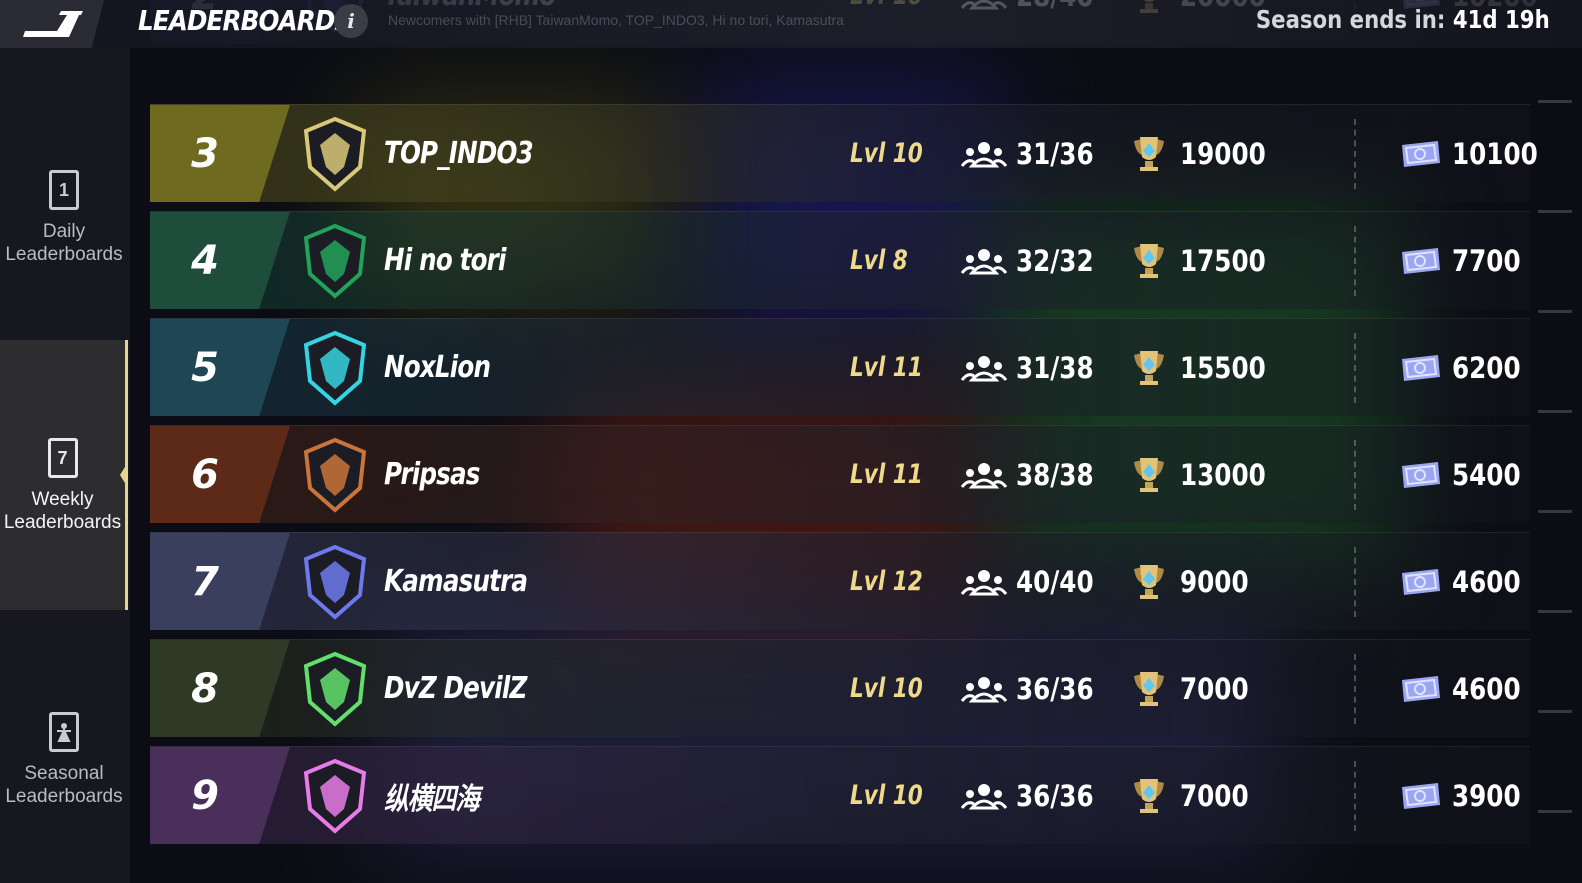 The height and width of the screenshot is (883, 1582). Describe the element at coordinates (1465, 795) in the screenshot. I see `ticket-reward: 3900` at that location.